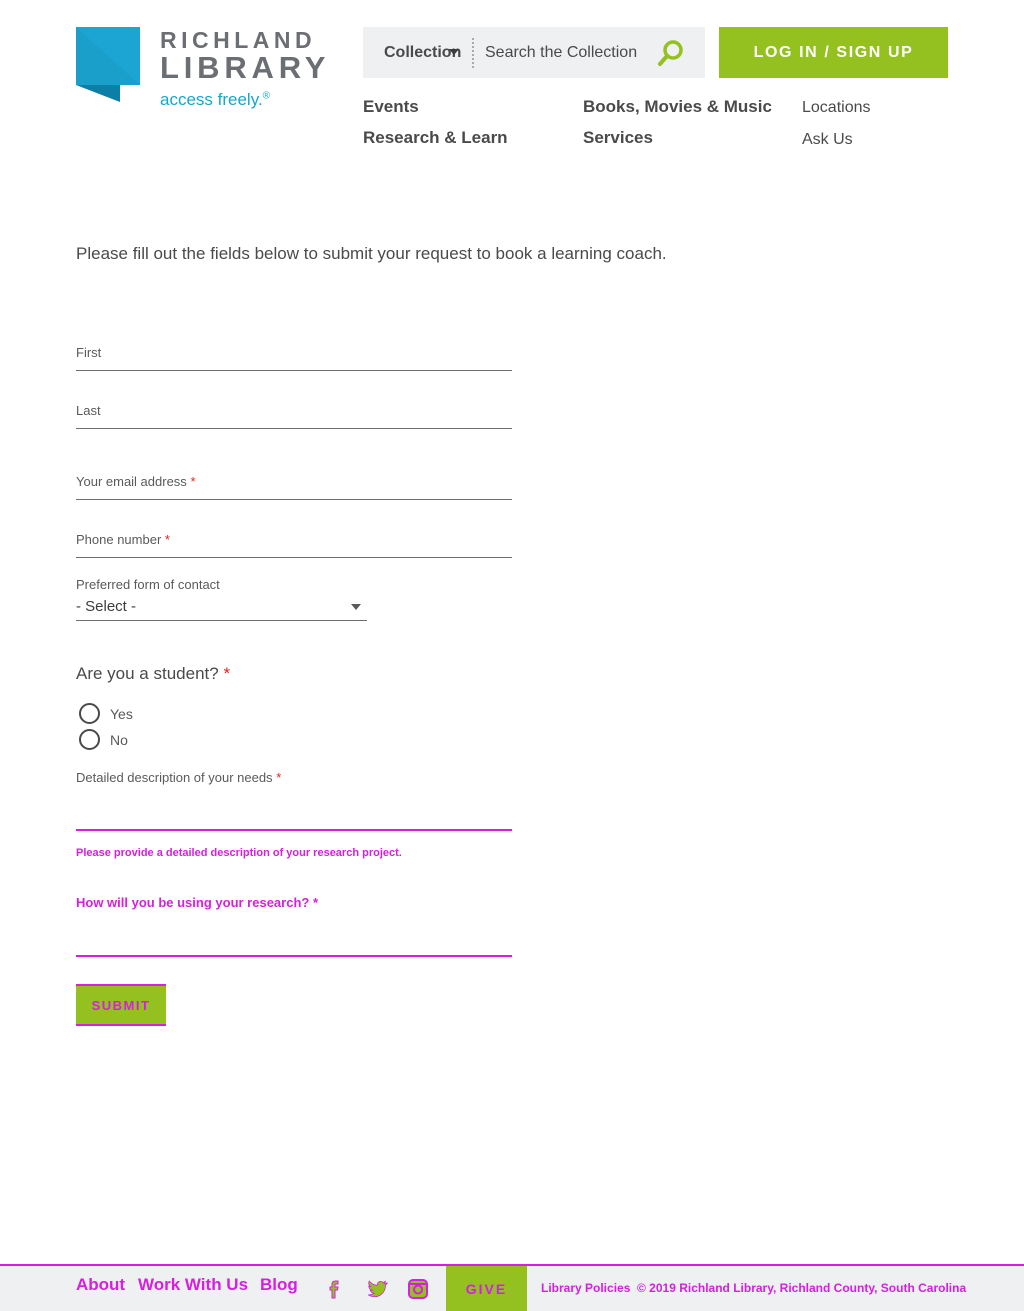 The width and height of the screenshot is (1024, 1311). What do you see at coordinates (108, 64) in the screenshot?
I see `logo-mark-icon` at bounding box center [108, 64].